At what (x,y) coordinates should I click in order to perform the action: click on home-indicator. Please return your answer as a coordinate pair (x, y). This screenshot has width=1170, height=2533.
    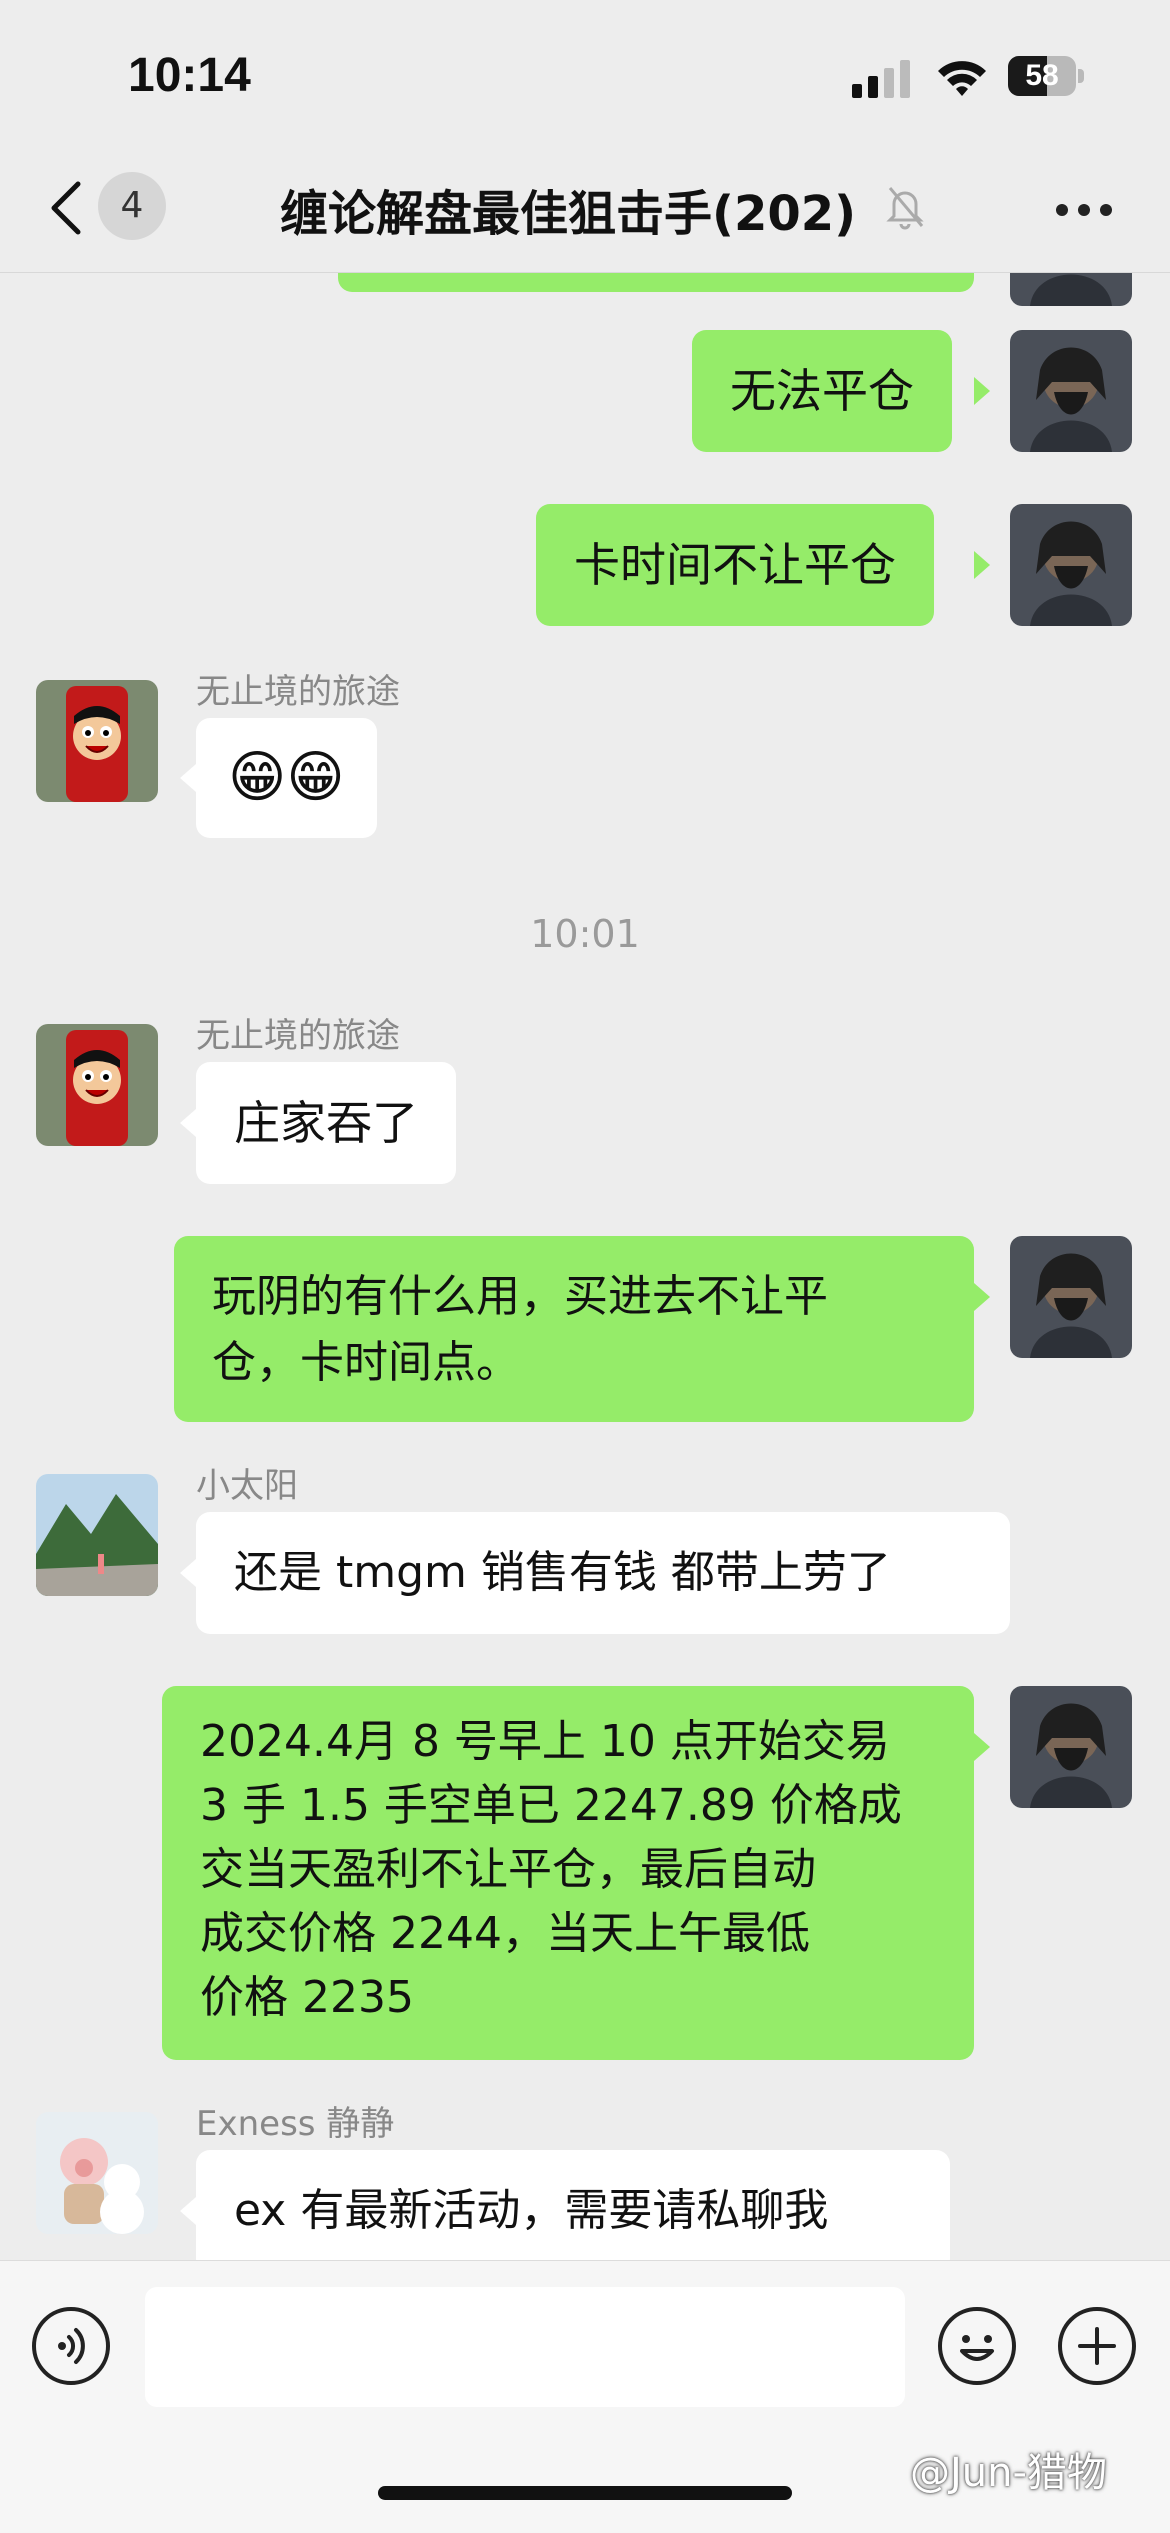
    Looking at the image, I should click on (585, 2493).